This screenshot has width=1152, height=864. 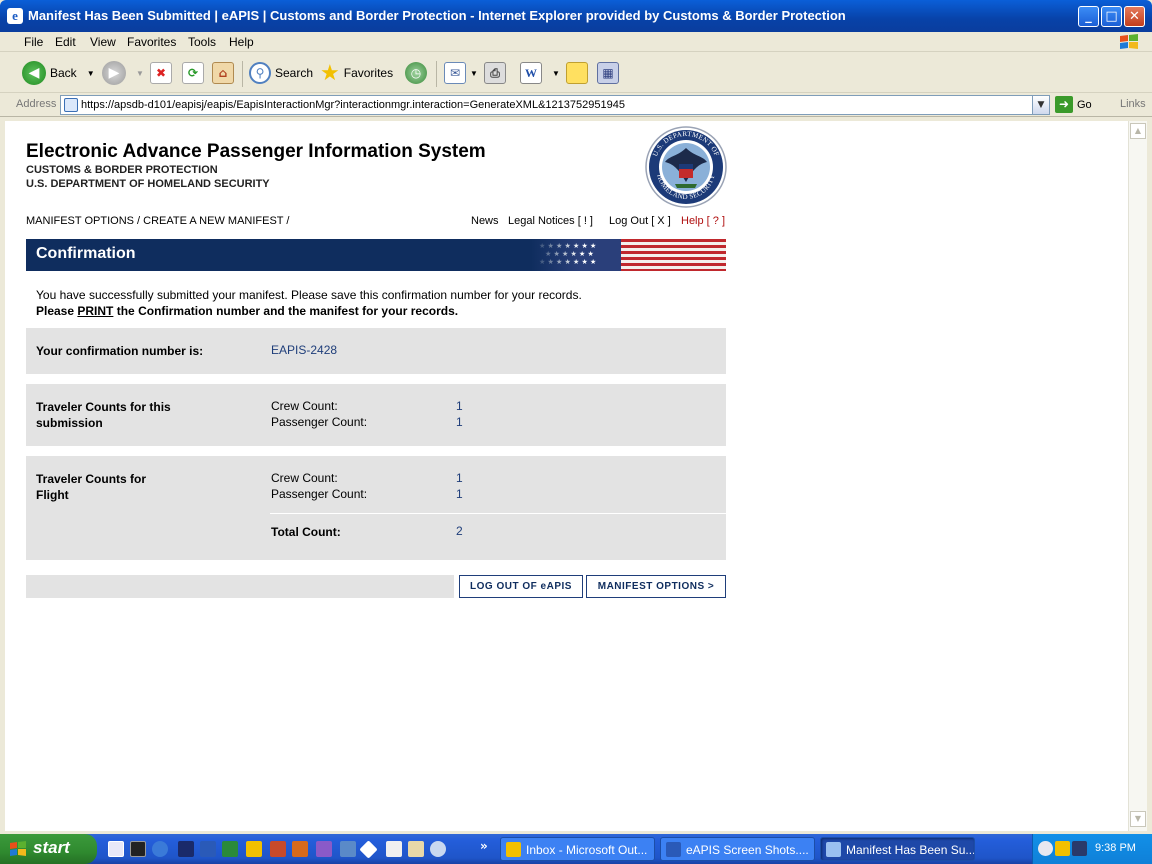 What do you see at coordinates (348, 849) in the screenshot?
I see `quicklaunch-publisher-icon` at bounding box center [348, 849].